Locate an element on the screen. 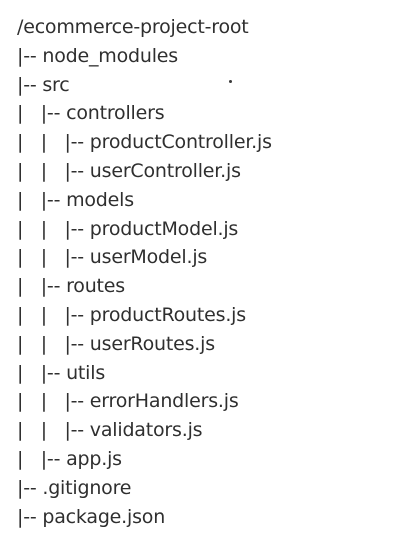  tree-line-error-handlers: | | |-- errorHandlers.js is located at coordinates (128, 401).